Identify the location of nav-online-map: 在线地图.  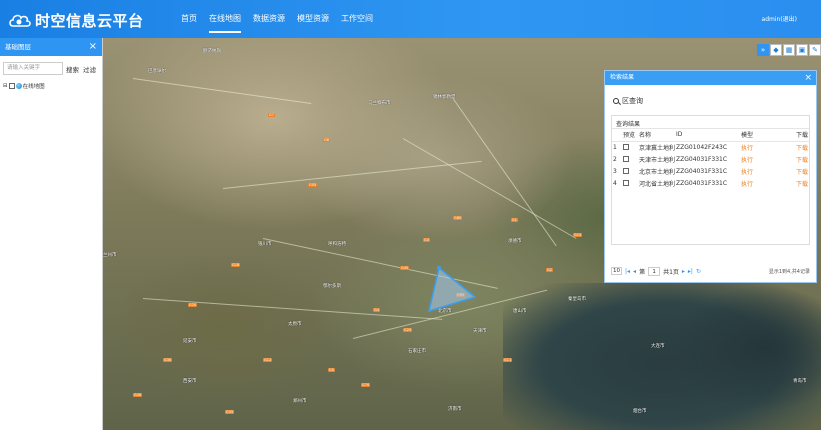
(225, 19).